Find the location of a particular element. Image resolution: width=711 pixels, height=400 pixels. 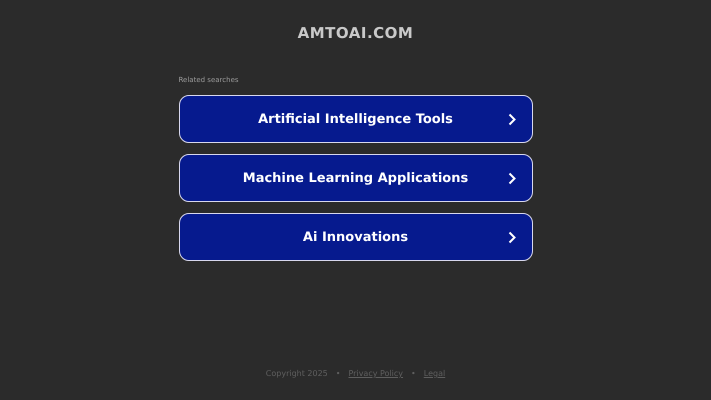

search-link-button: Artificial Intelligence Tools is located at coordinates (355, 119).